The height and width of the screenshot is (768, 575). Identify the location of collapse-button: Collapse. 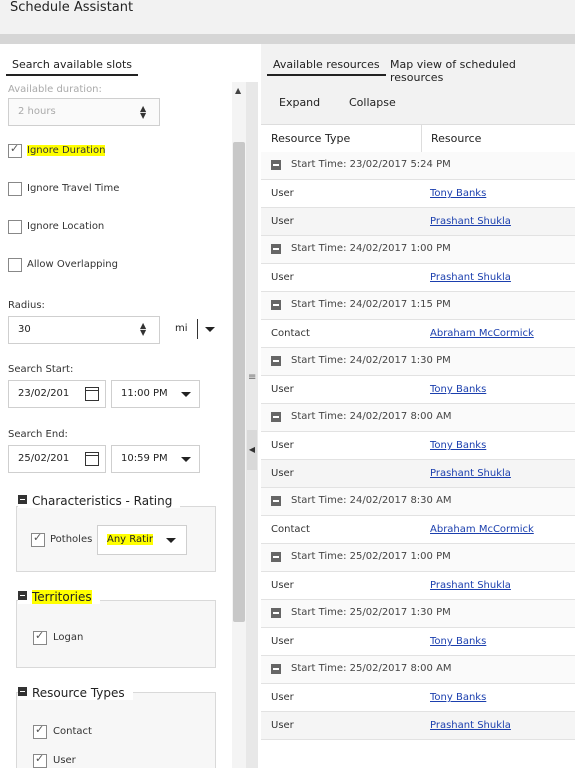
(372, 102).